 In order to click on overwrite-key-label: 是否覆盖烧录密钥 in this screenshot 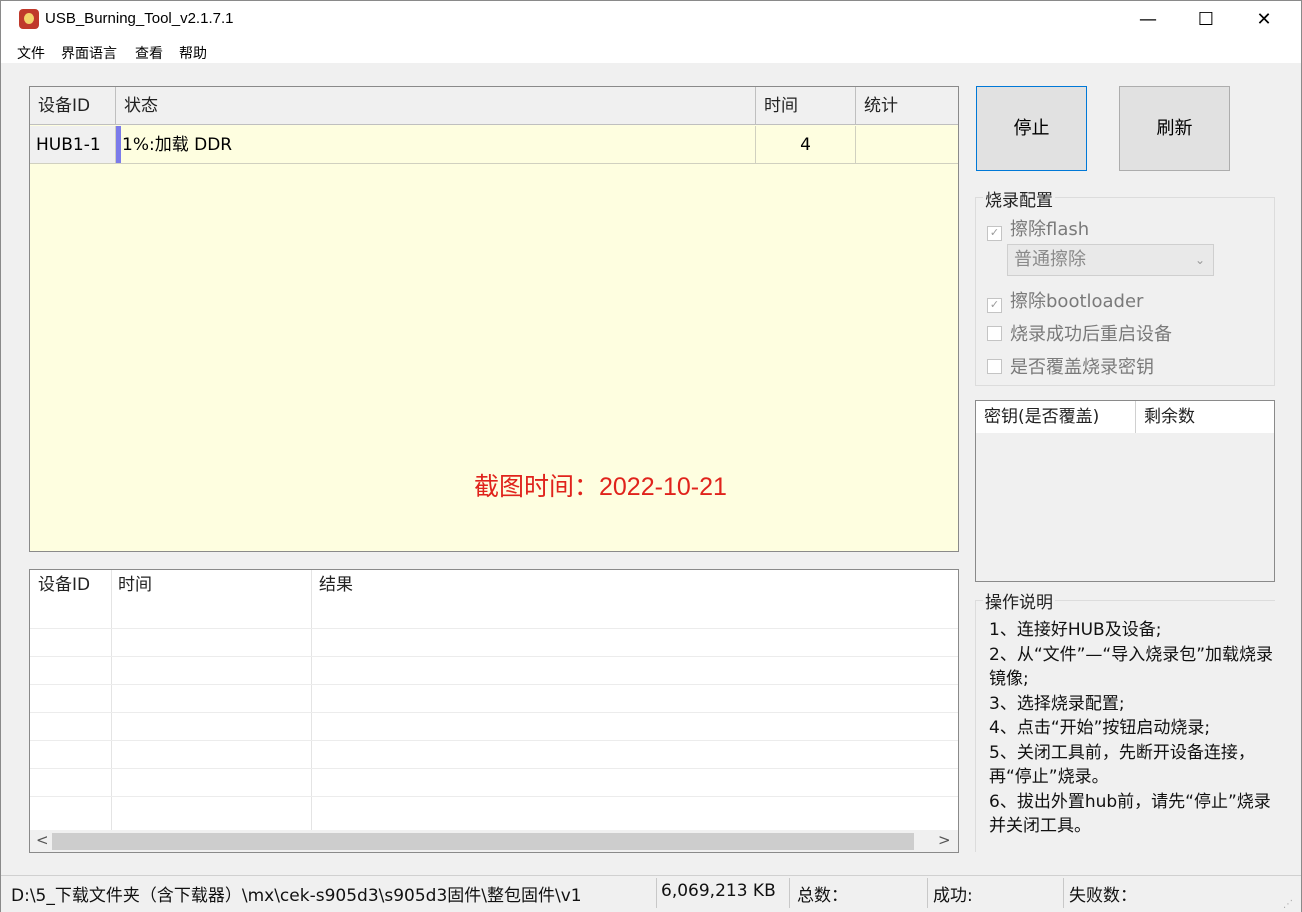, I will do `click(1082, 367)`.